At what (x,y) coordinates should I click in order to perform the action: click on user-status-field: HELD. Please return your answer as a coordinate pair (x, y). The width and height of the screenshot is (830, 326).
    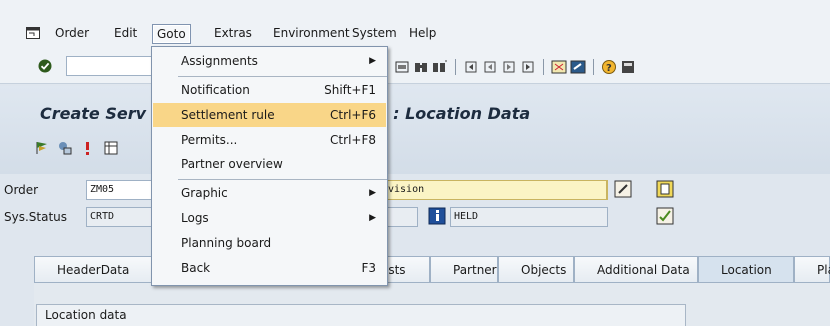
    Looking at the image, I should click on (529, 217).